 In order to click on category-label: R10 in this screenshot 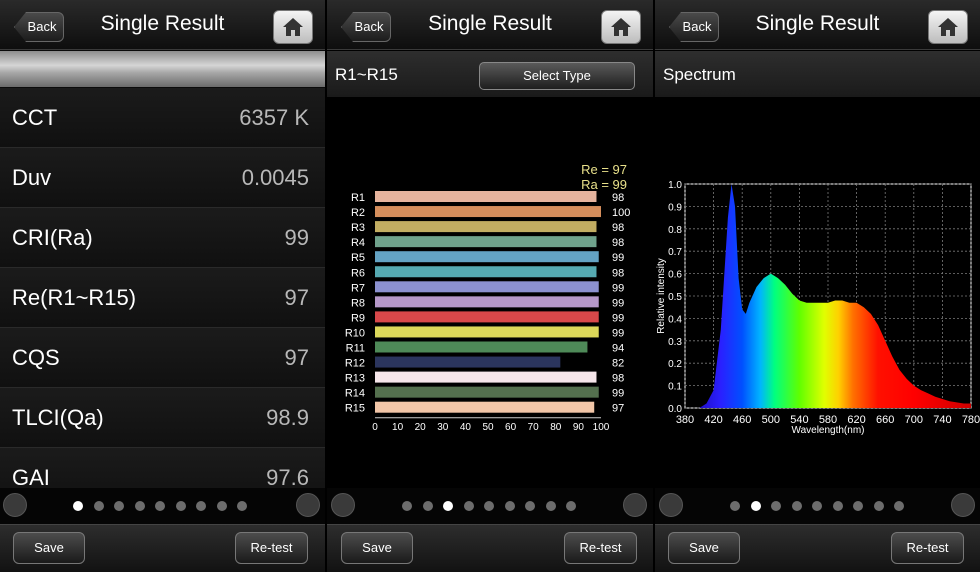, I will do `click(355, 333)`.